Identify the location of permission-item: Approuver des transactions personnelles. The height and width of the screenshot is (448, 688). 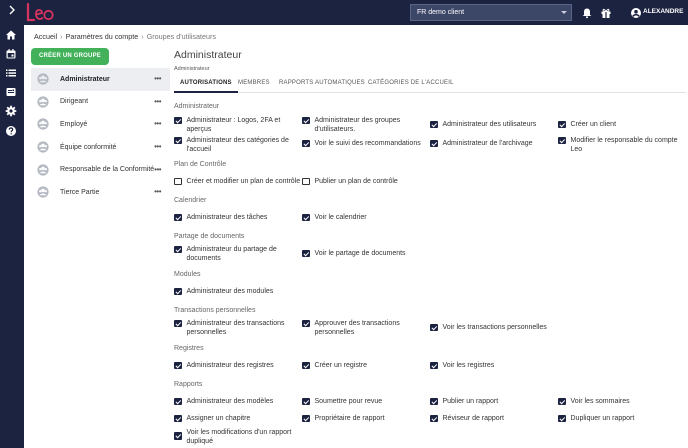
(357, 328).